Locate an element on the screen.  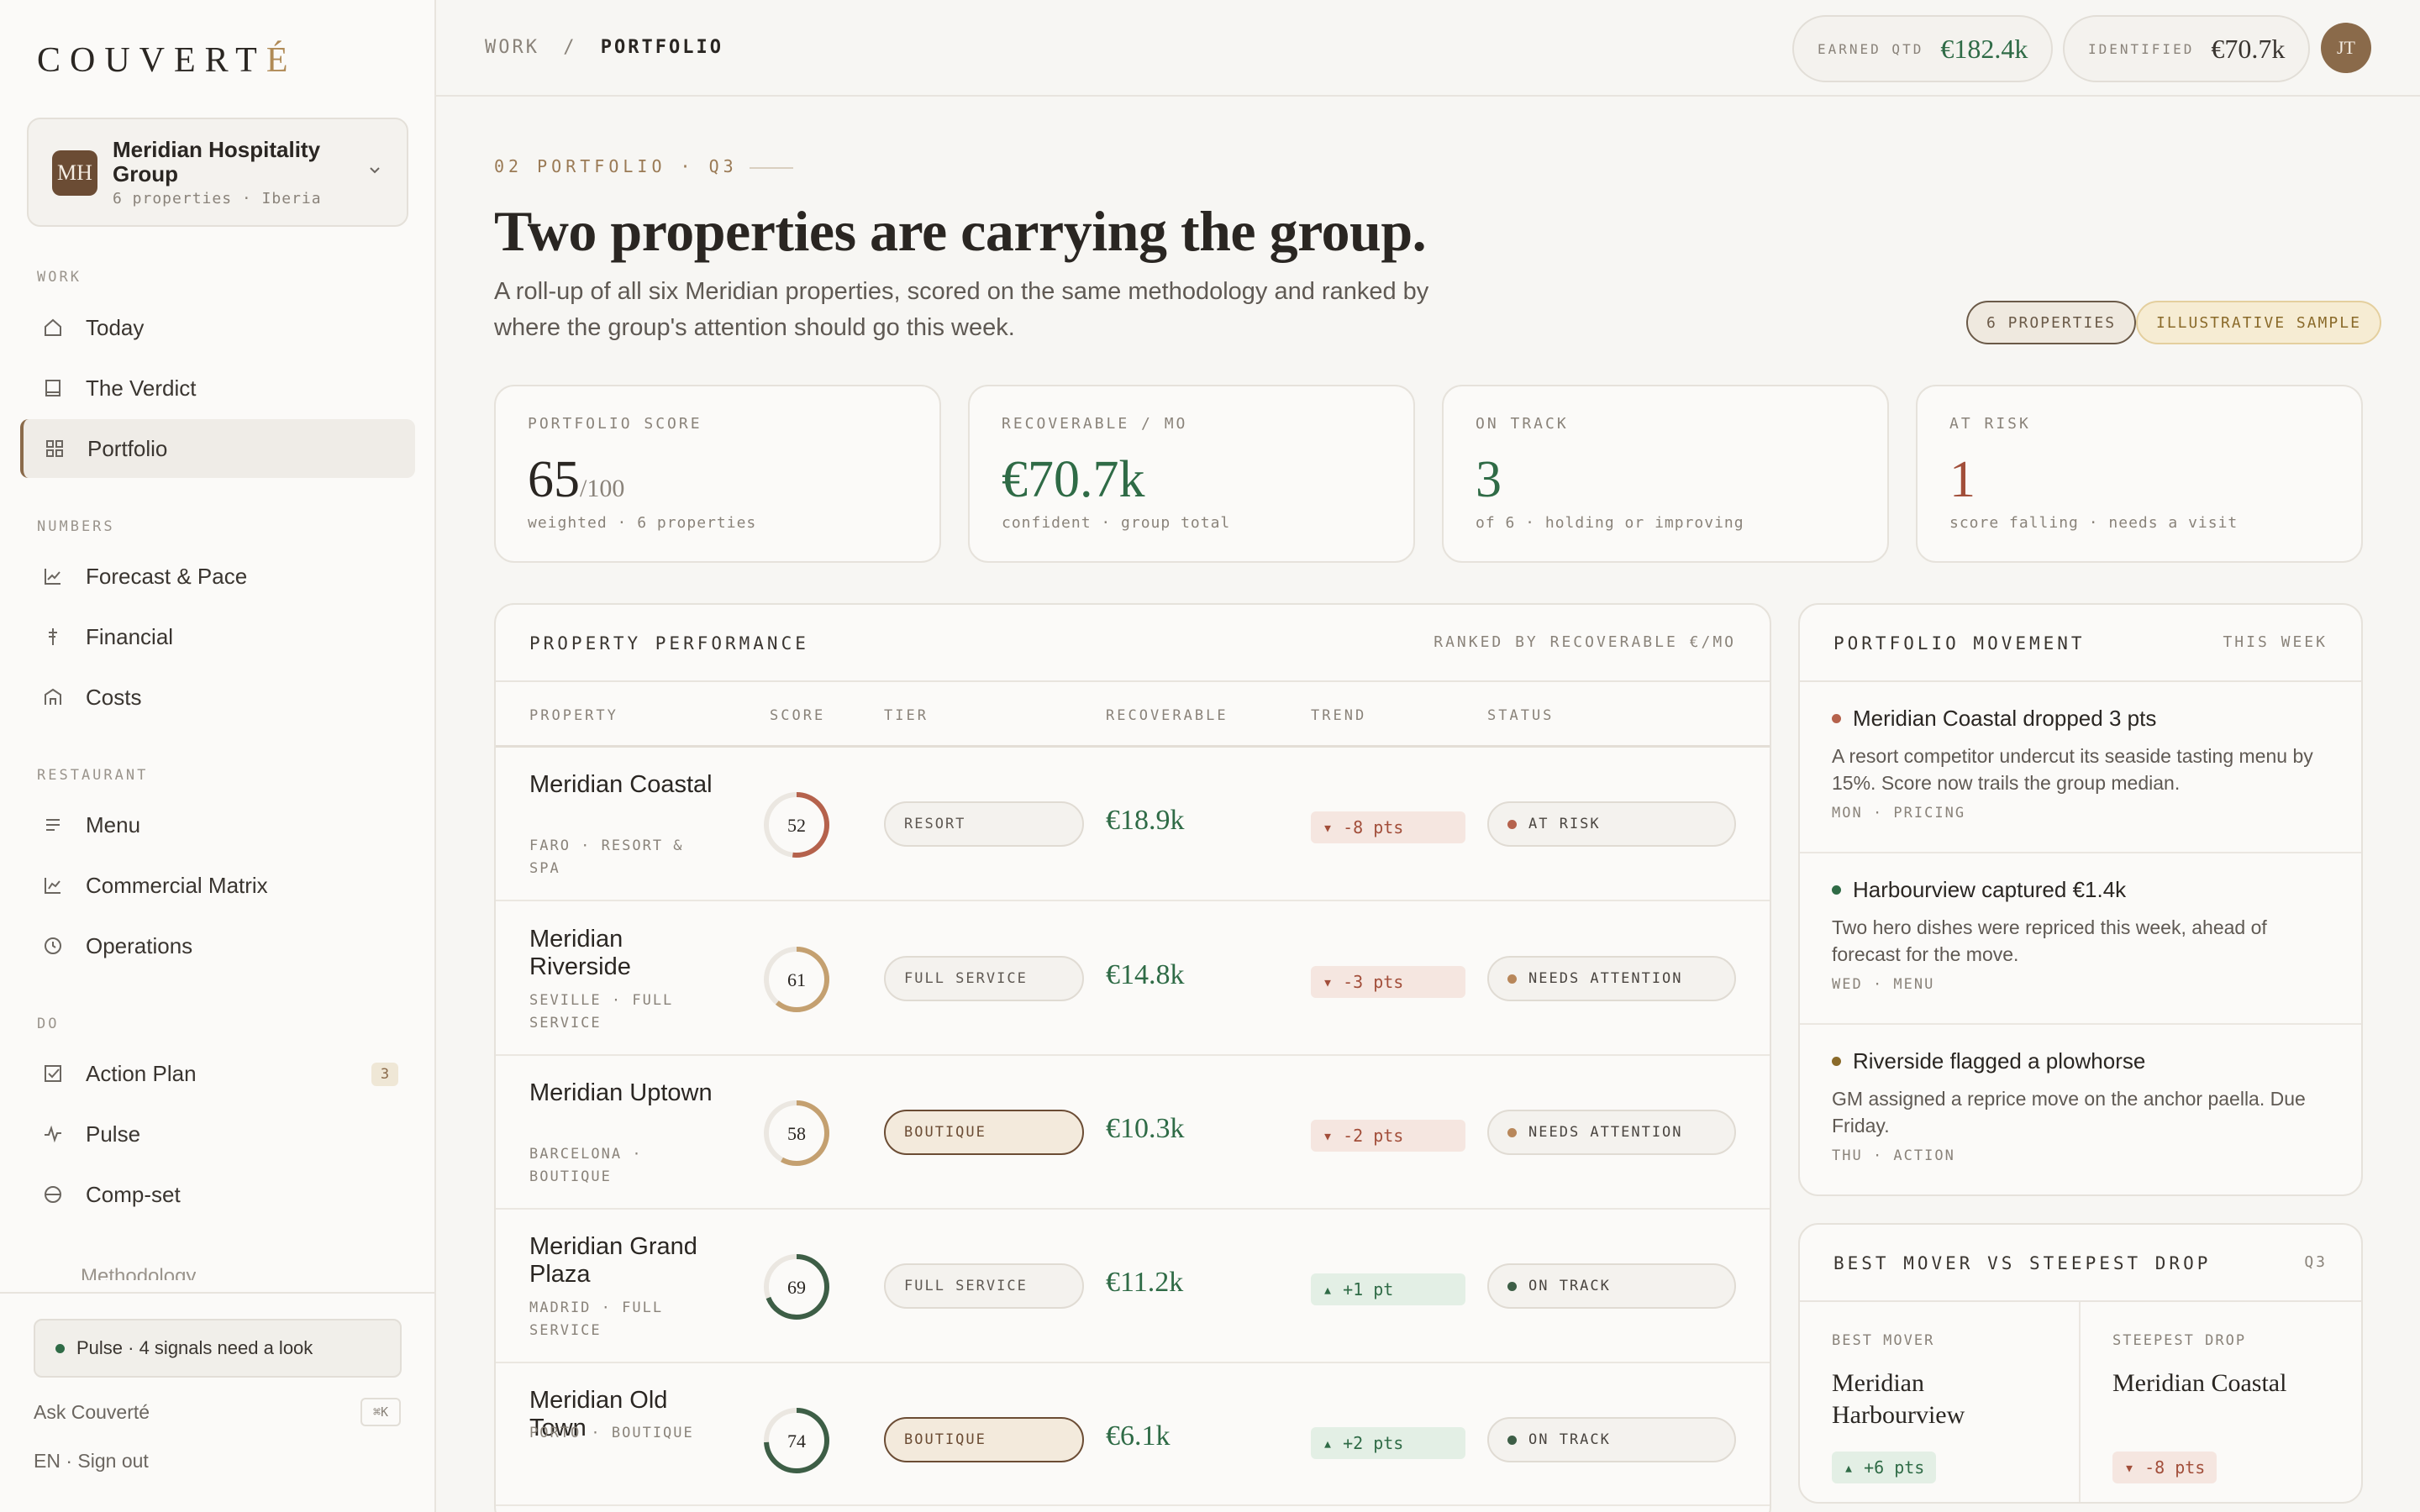
page-title: Two properties are carrying the group. is located at coordinates (961, 231).